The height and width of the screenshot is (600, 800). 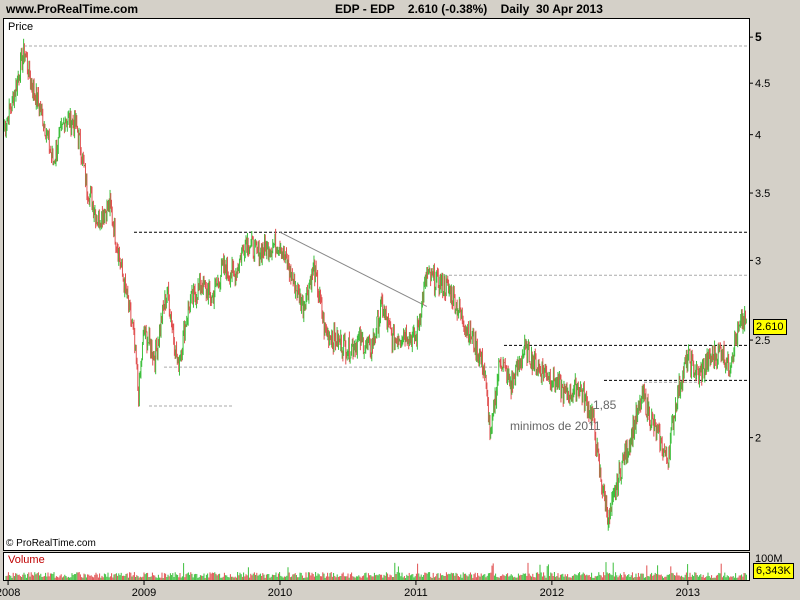 What do you see at coordinates (555, 426) in the screenshot?
I see `annotation-text: minimos de 2011` at bounding box center [555, 426].